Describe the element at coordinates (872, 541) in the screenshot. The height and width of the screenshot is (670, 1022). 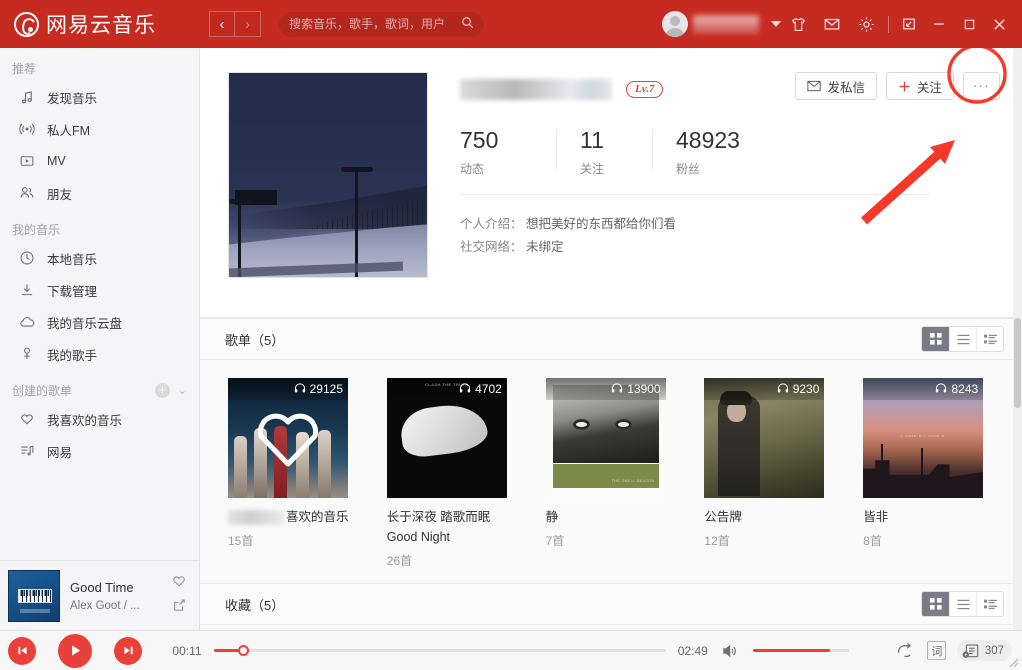
I see `playlist-track-count: 8首` at that location.